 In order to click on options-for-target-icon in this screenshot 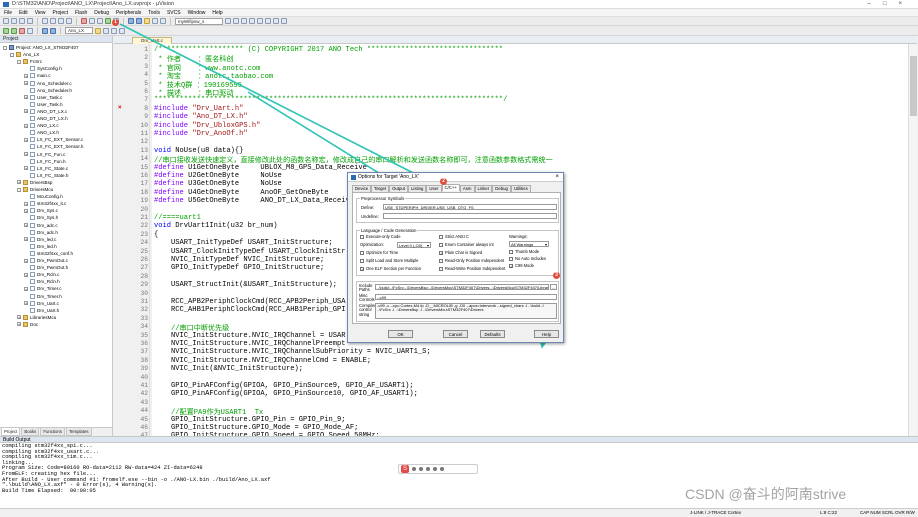, I will do `click(98, 30)`.